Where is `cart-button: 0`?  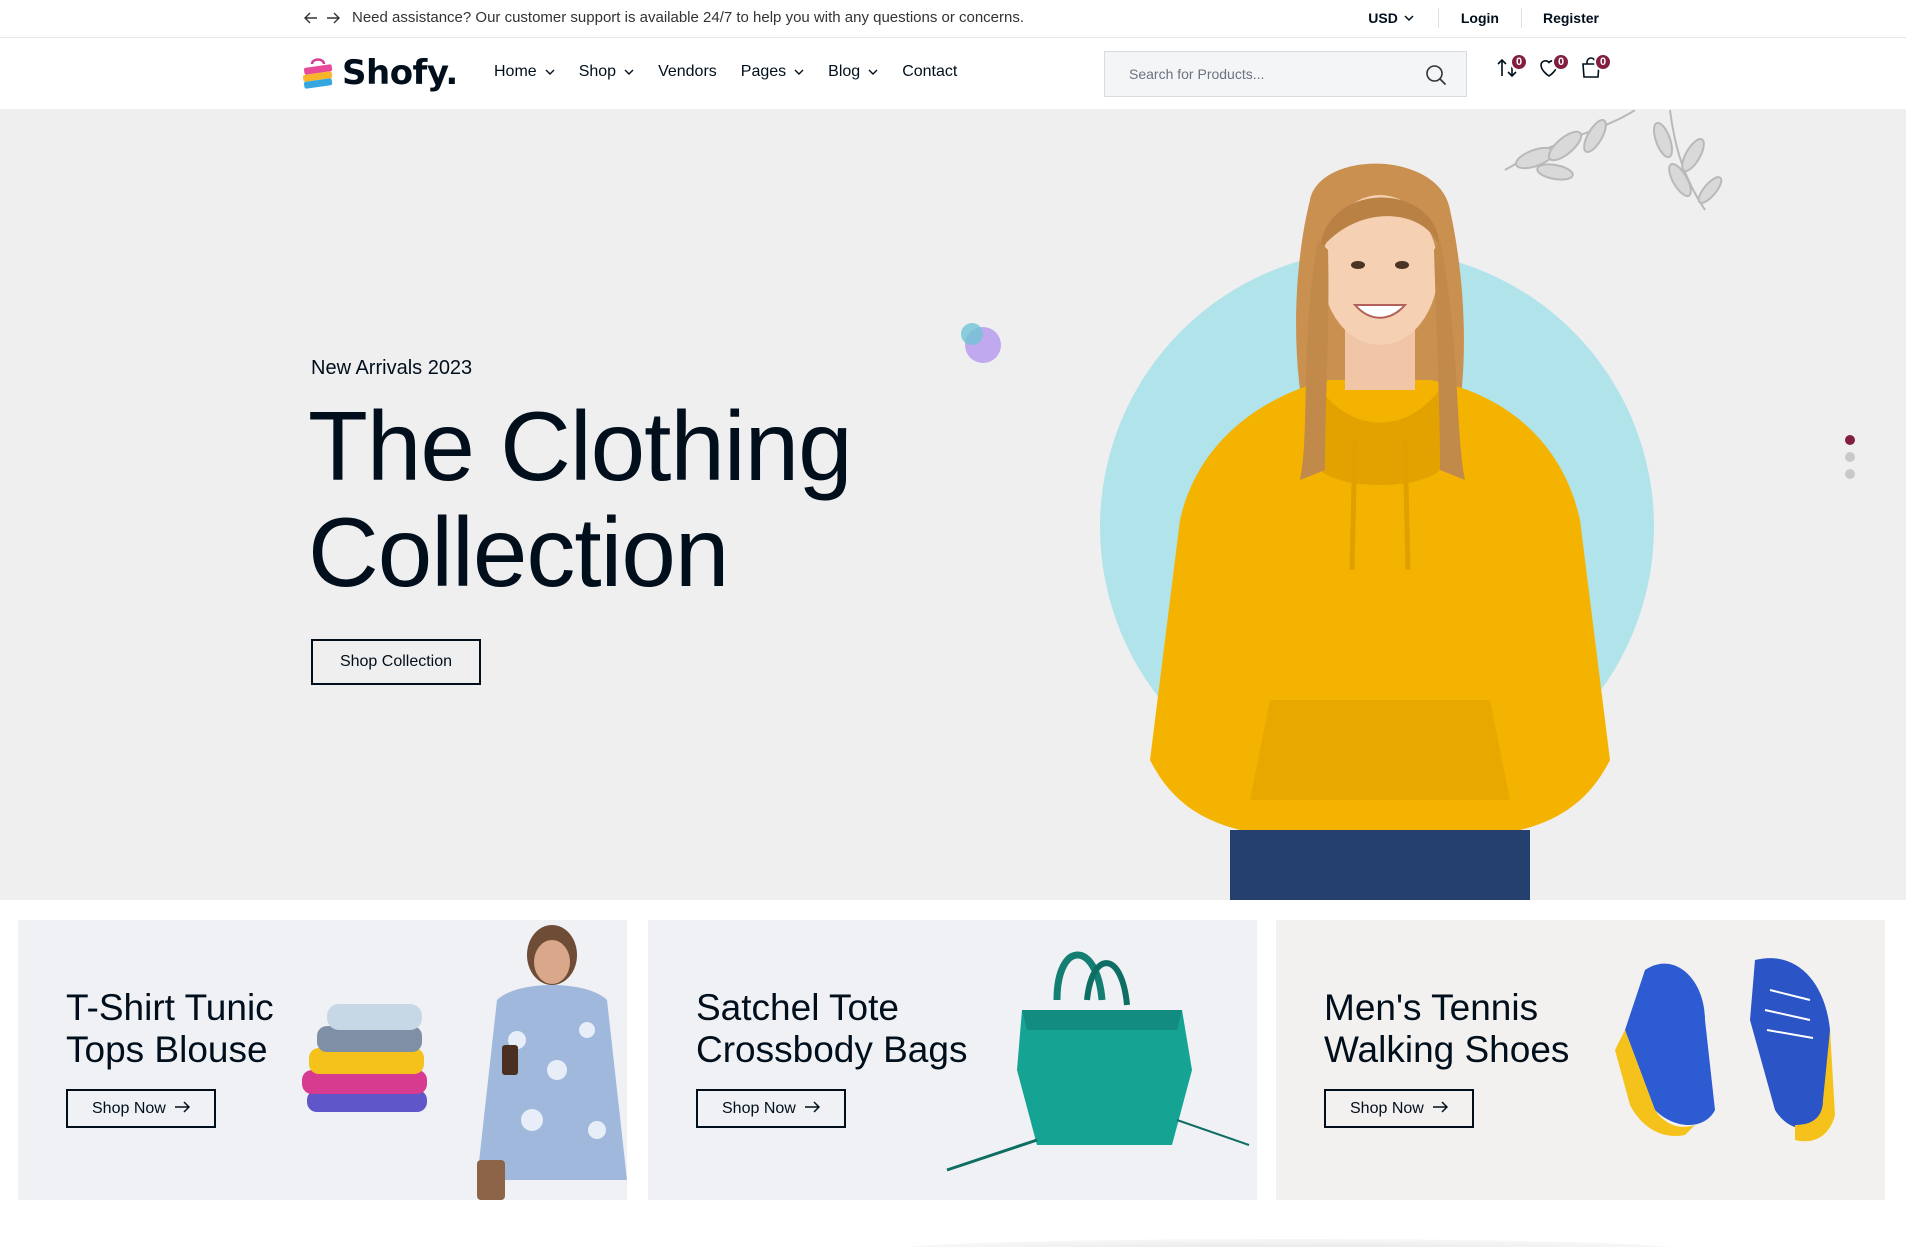
cart-button: 0 is located at coordinates (1595, 69).